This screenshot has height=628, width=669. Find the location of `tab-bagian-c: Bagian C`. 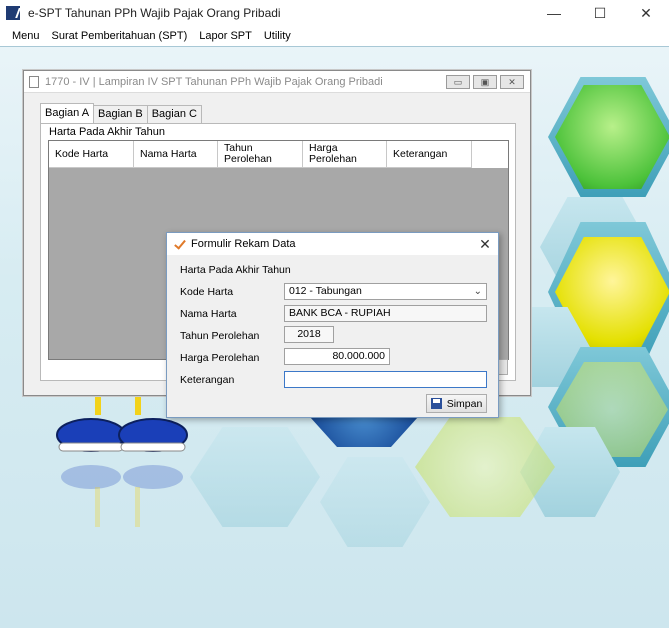

tab-bagian-c: Bagian C is located at coordinates (174, 114).